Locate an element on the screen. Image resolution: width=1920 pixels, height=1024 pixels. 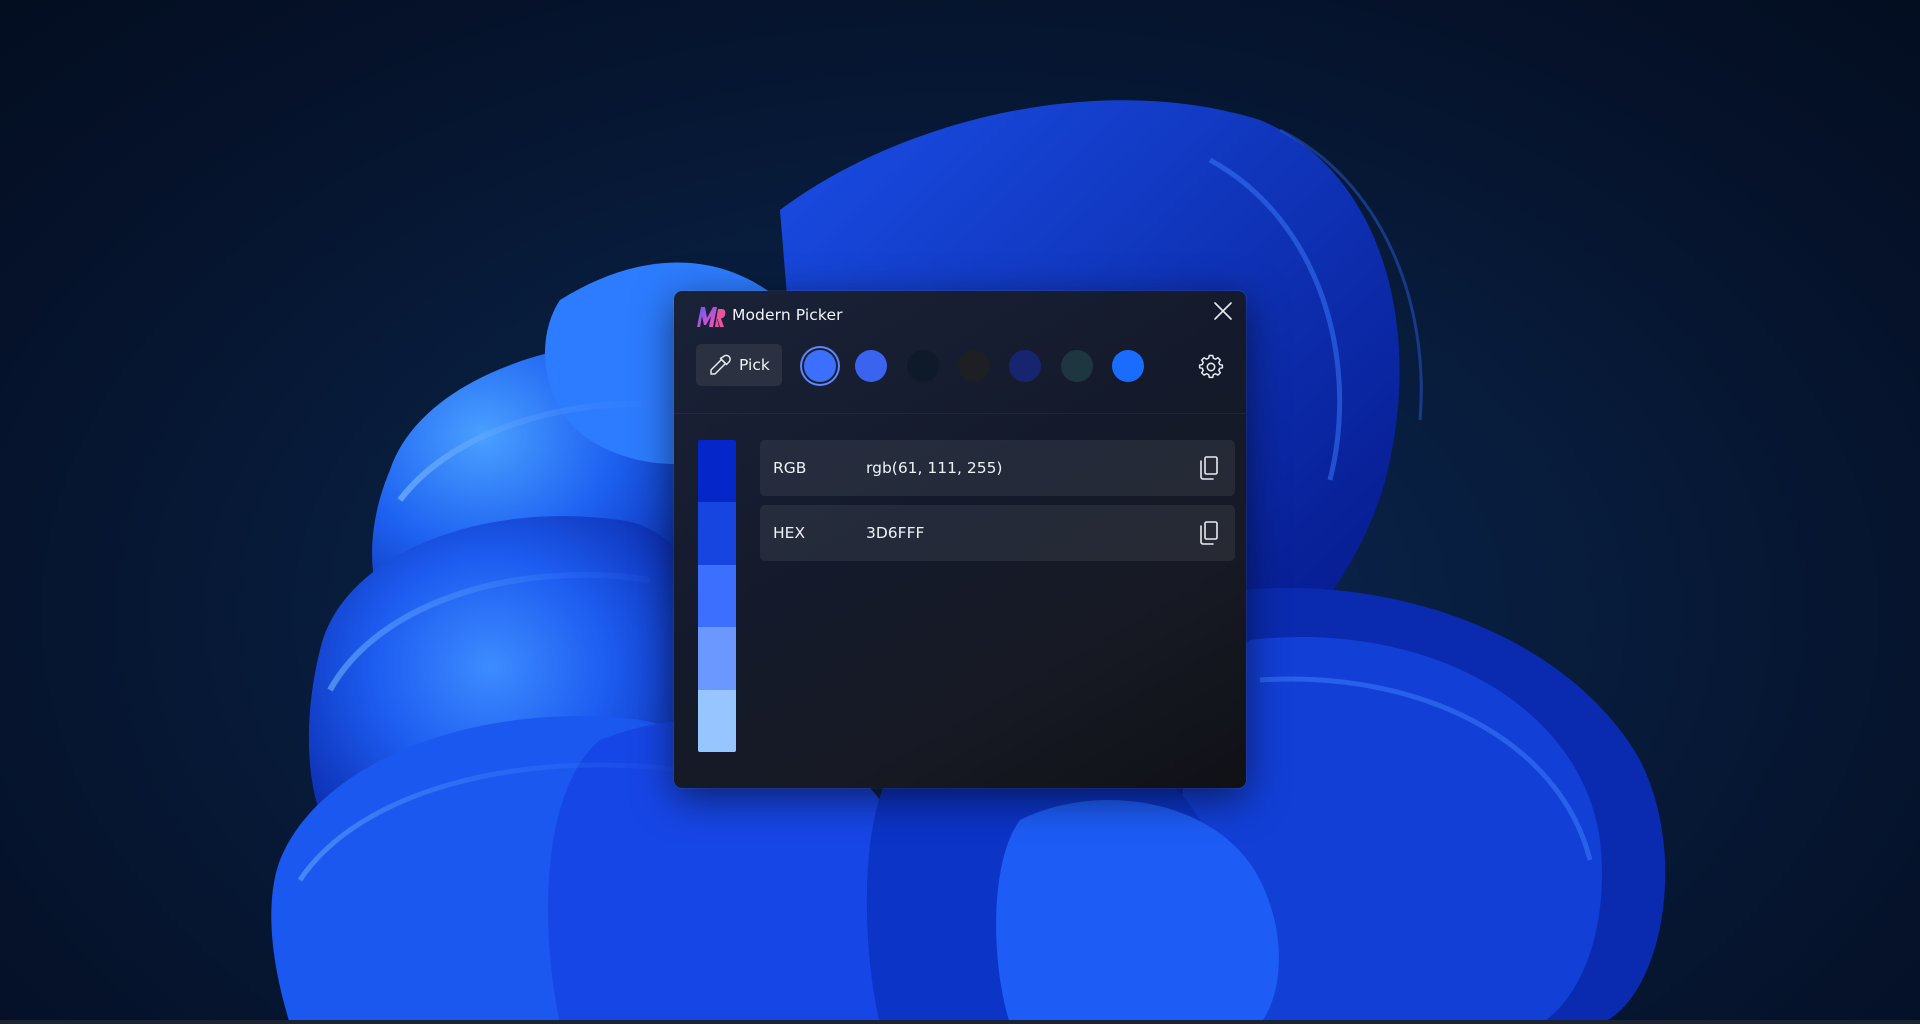
rgb-row: RGB rgb(61, 111, 255) is located at coordinates (997, 468).